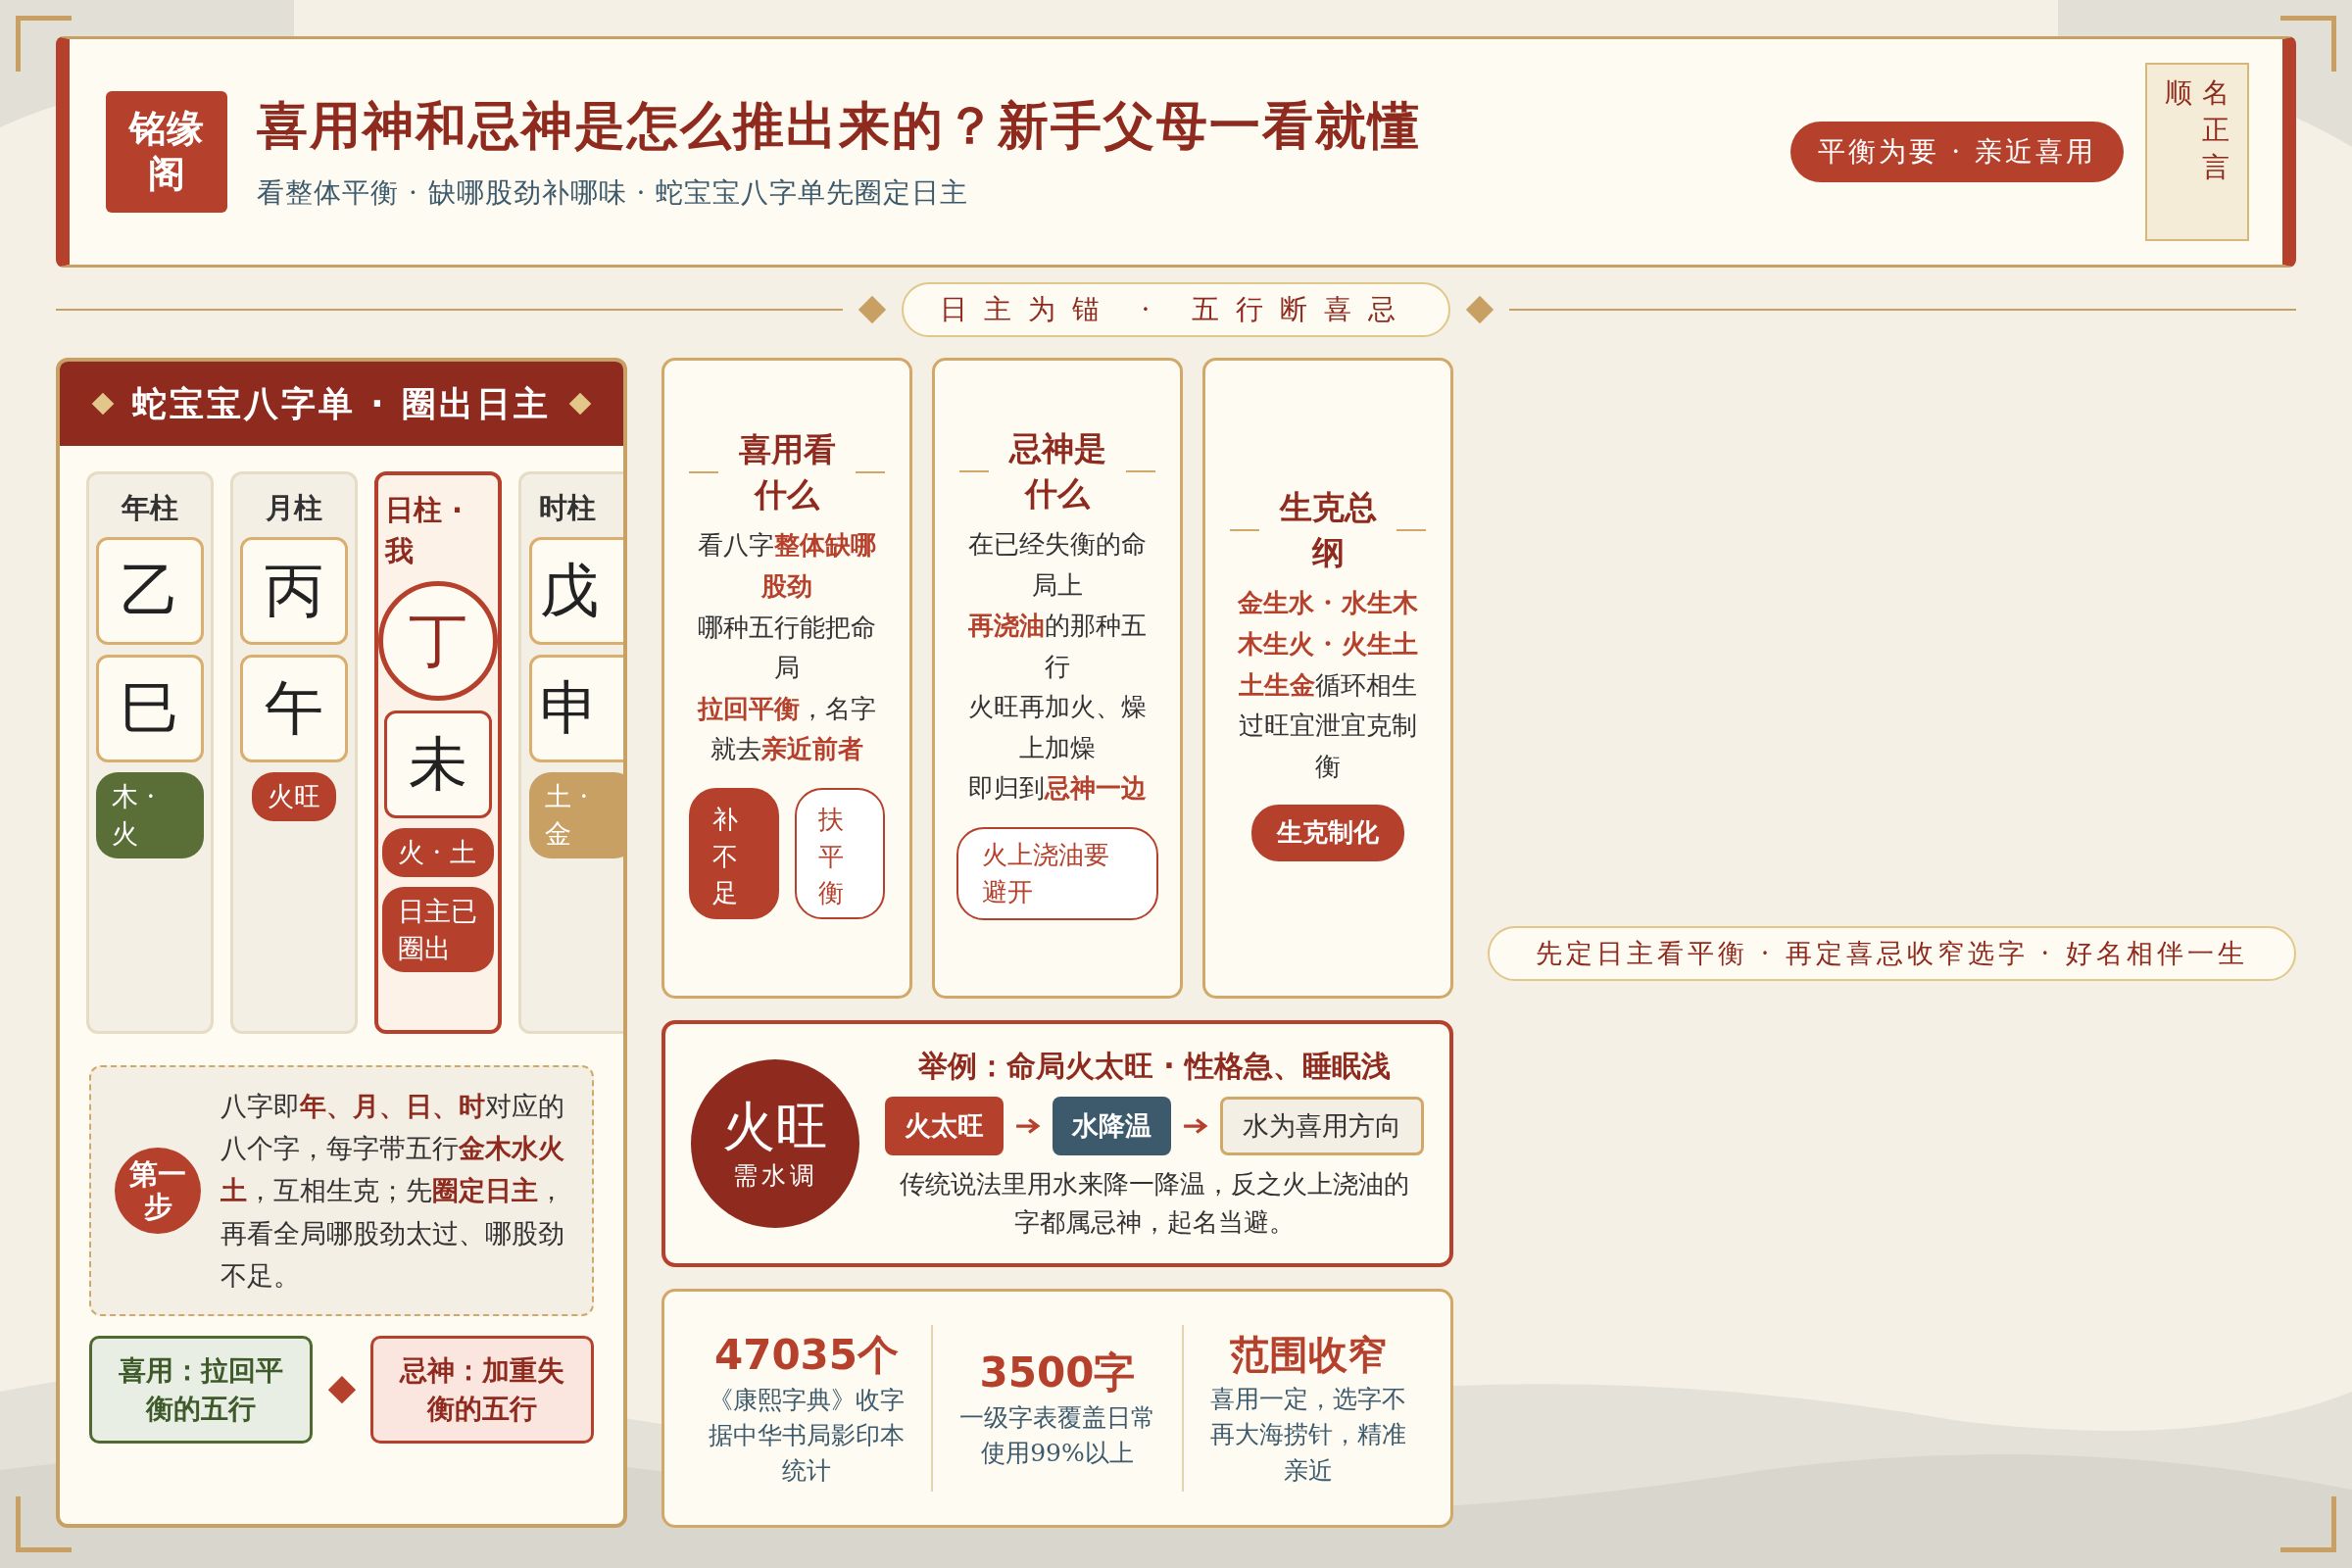 This screenshot has height=1568, width=2352. Describe the element at coordinates (734, 853) in the screenshot. I see `keyword-chip: 补不足` at that location.